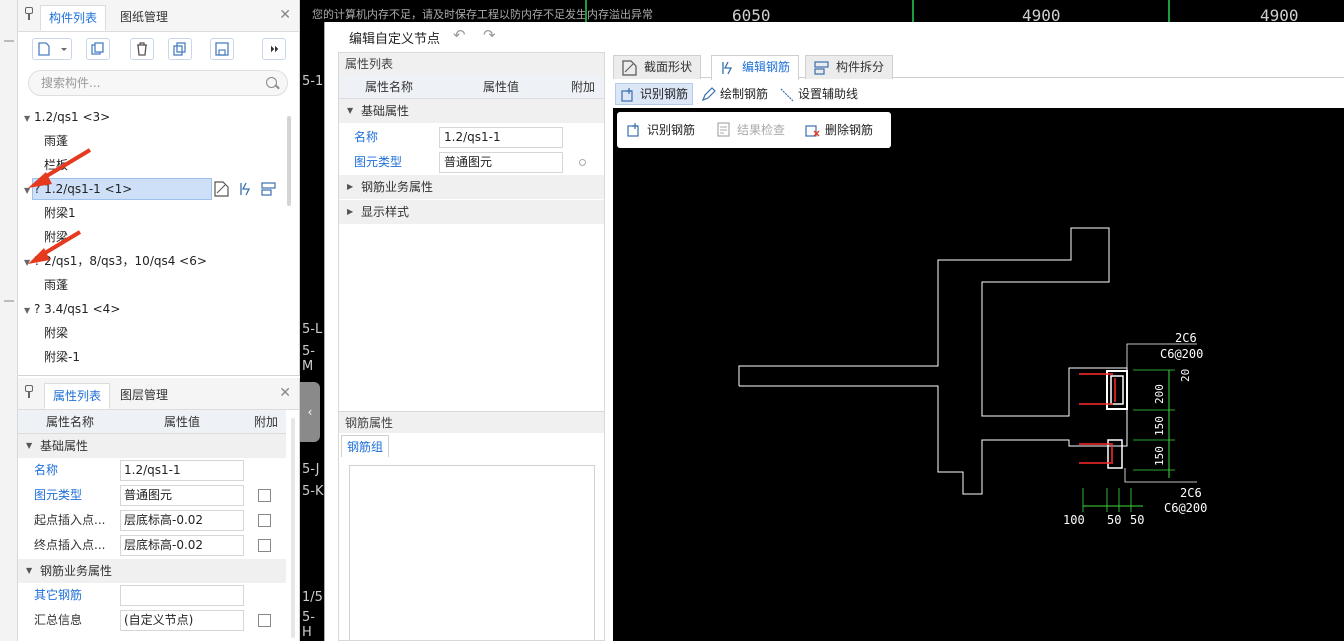 Image resolution: width=1344 pixels, height=641 pixels. What do you see at coordinates (58, 595) in the screenshot?
I see `property-name: 其它钢筋` at bounding box center [58, 595].